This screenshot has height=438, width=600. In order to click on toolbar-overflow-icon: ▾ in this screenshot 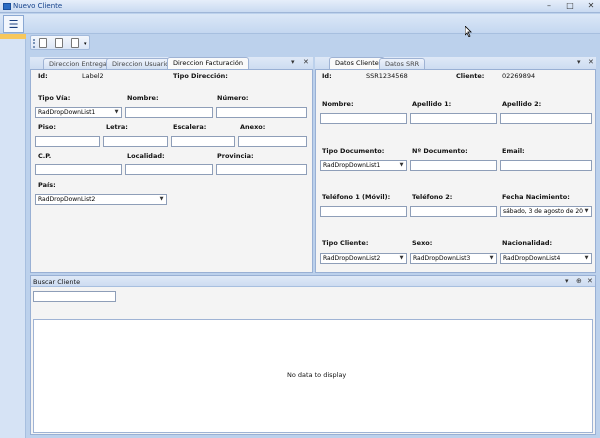, I will do `click(85, 44)`.